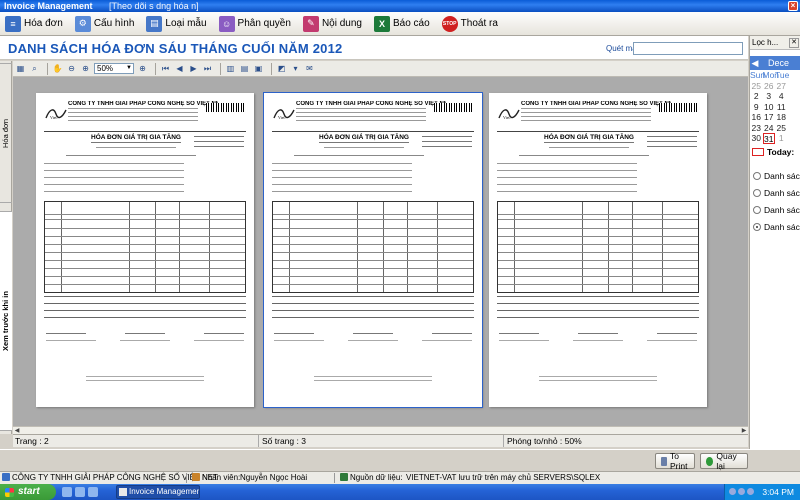 The width and height of the screenshot is (800, 500). What do you see at coordinates (781, 86) in the screenshot?
I see `calendar-day: 27` at bounding box center [781, 86].